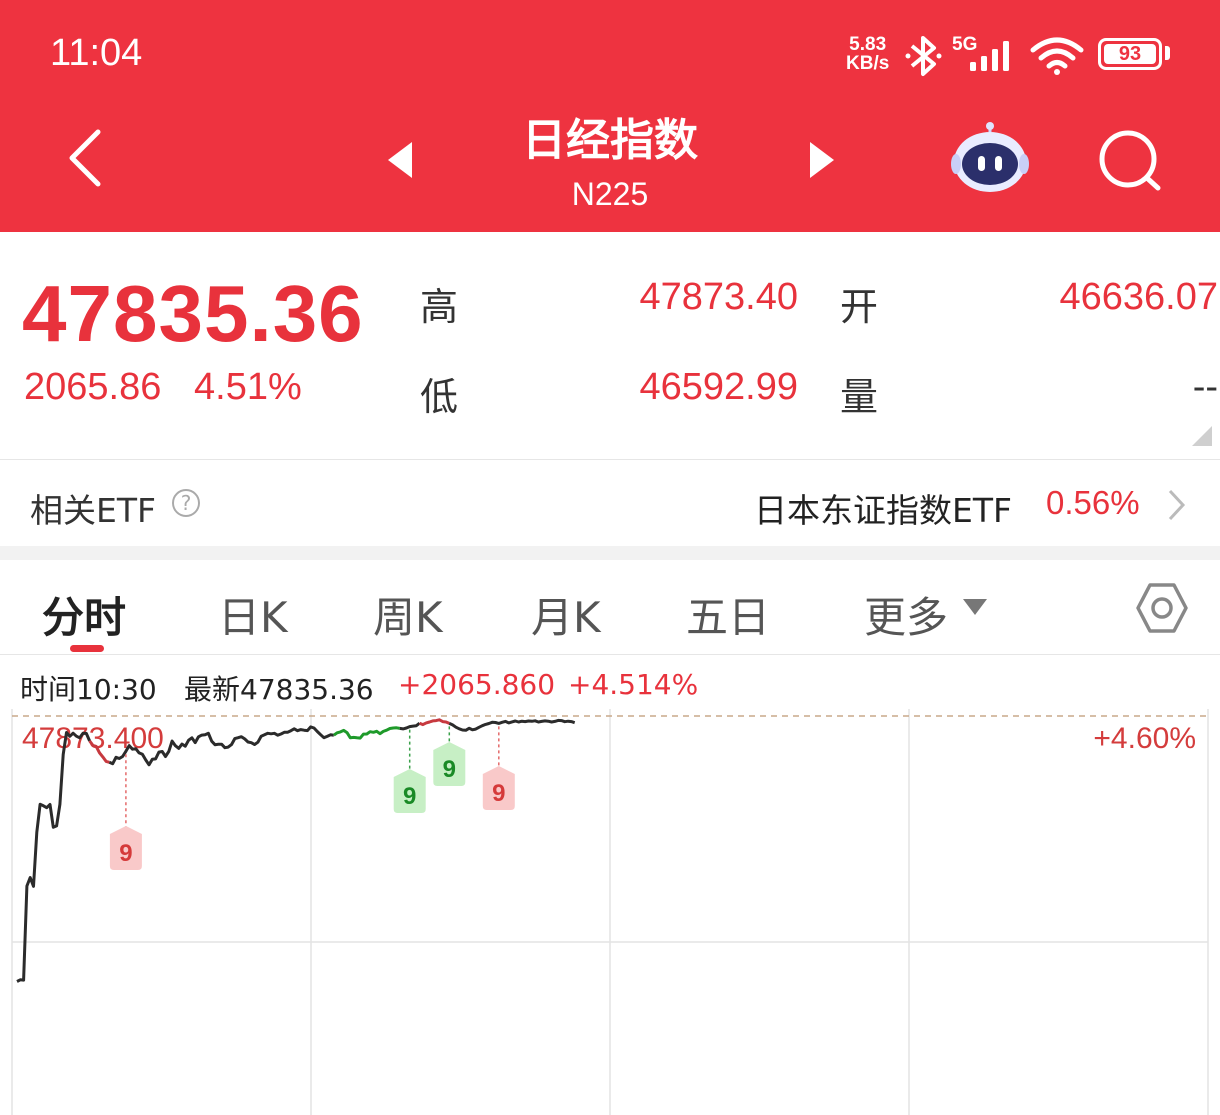  What do you see at coordinates (1057, 56) in the screenshot?
I see `wifi-icon` at bounding box center [1057, 56].